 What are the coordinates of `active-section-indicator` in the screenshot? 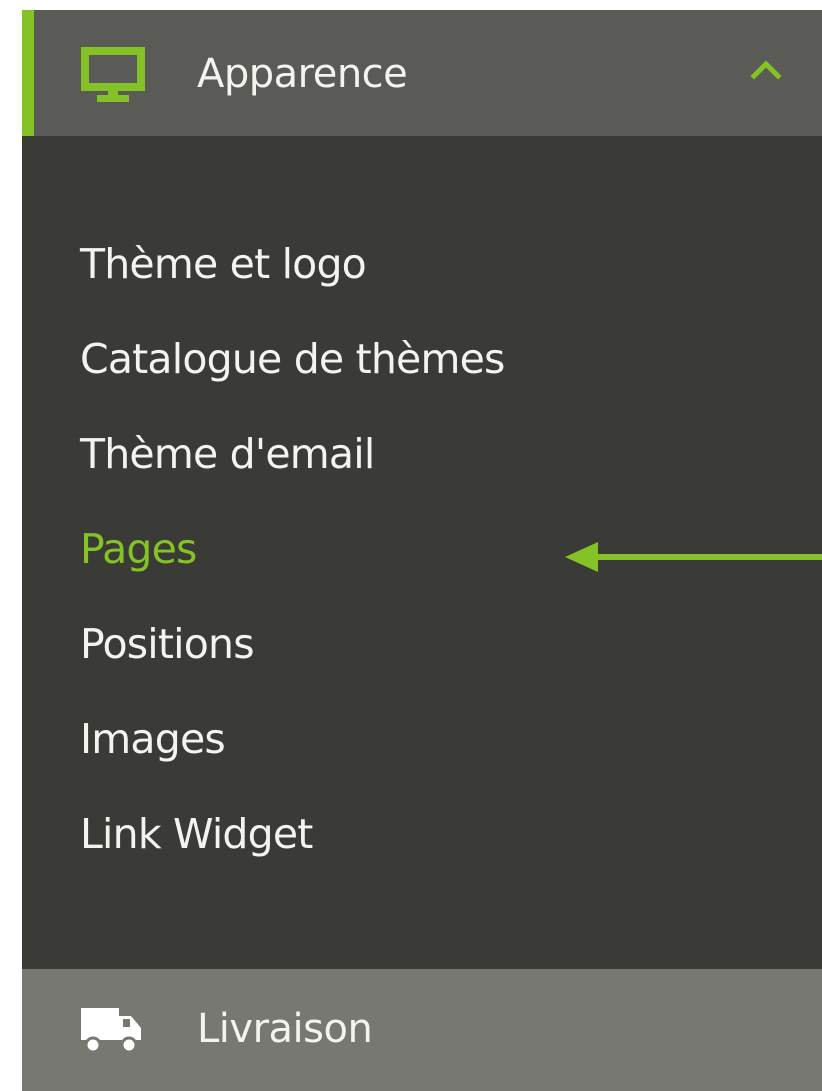 It's located at (28, 73).